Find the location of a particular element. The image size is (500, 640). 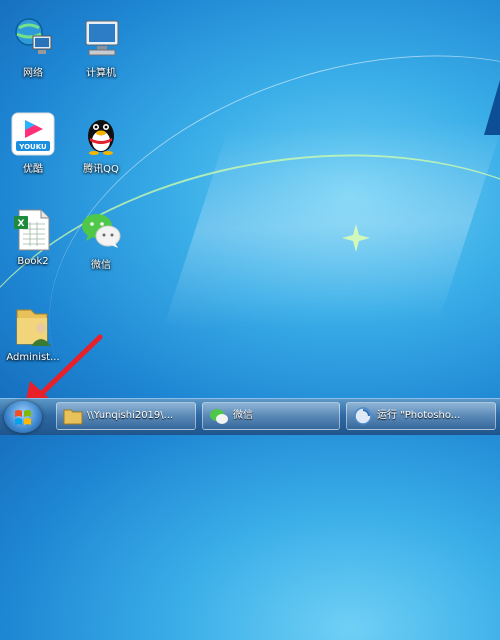

photoshop-loading-icon is located at coordinates (363, 416).